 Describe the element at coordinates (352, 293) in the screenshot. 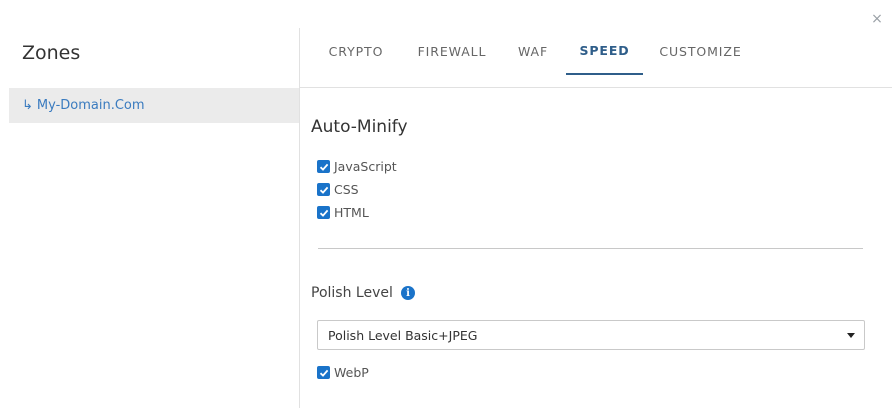

I see `polish-level-title: Polish Level` at that location.